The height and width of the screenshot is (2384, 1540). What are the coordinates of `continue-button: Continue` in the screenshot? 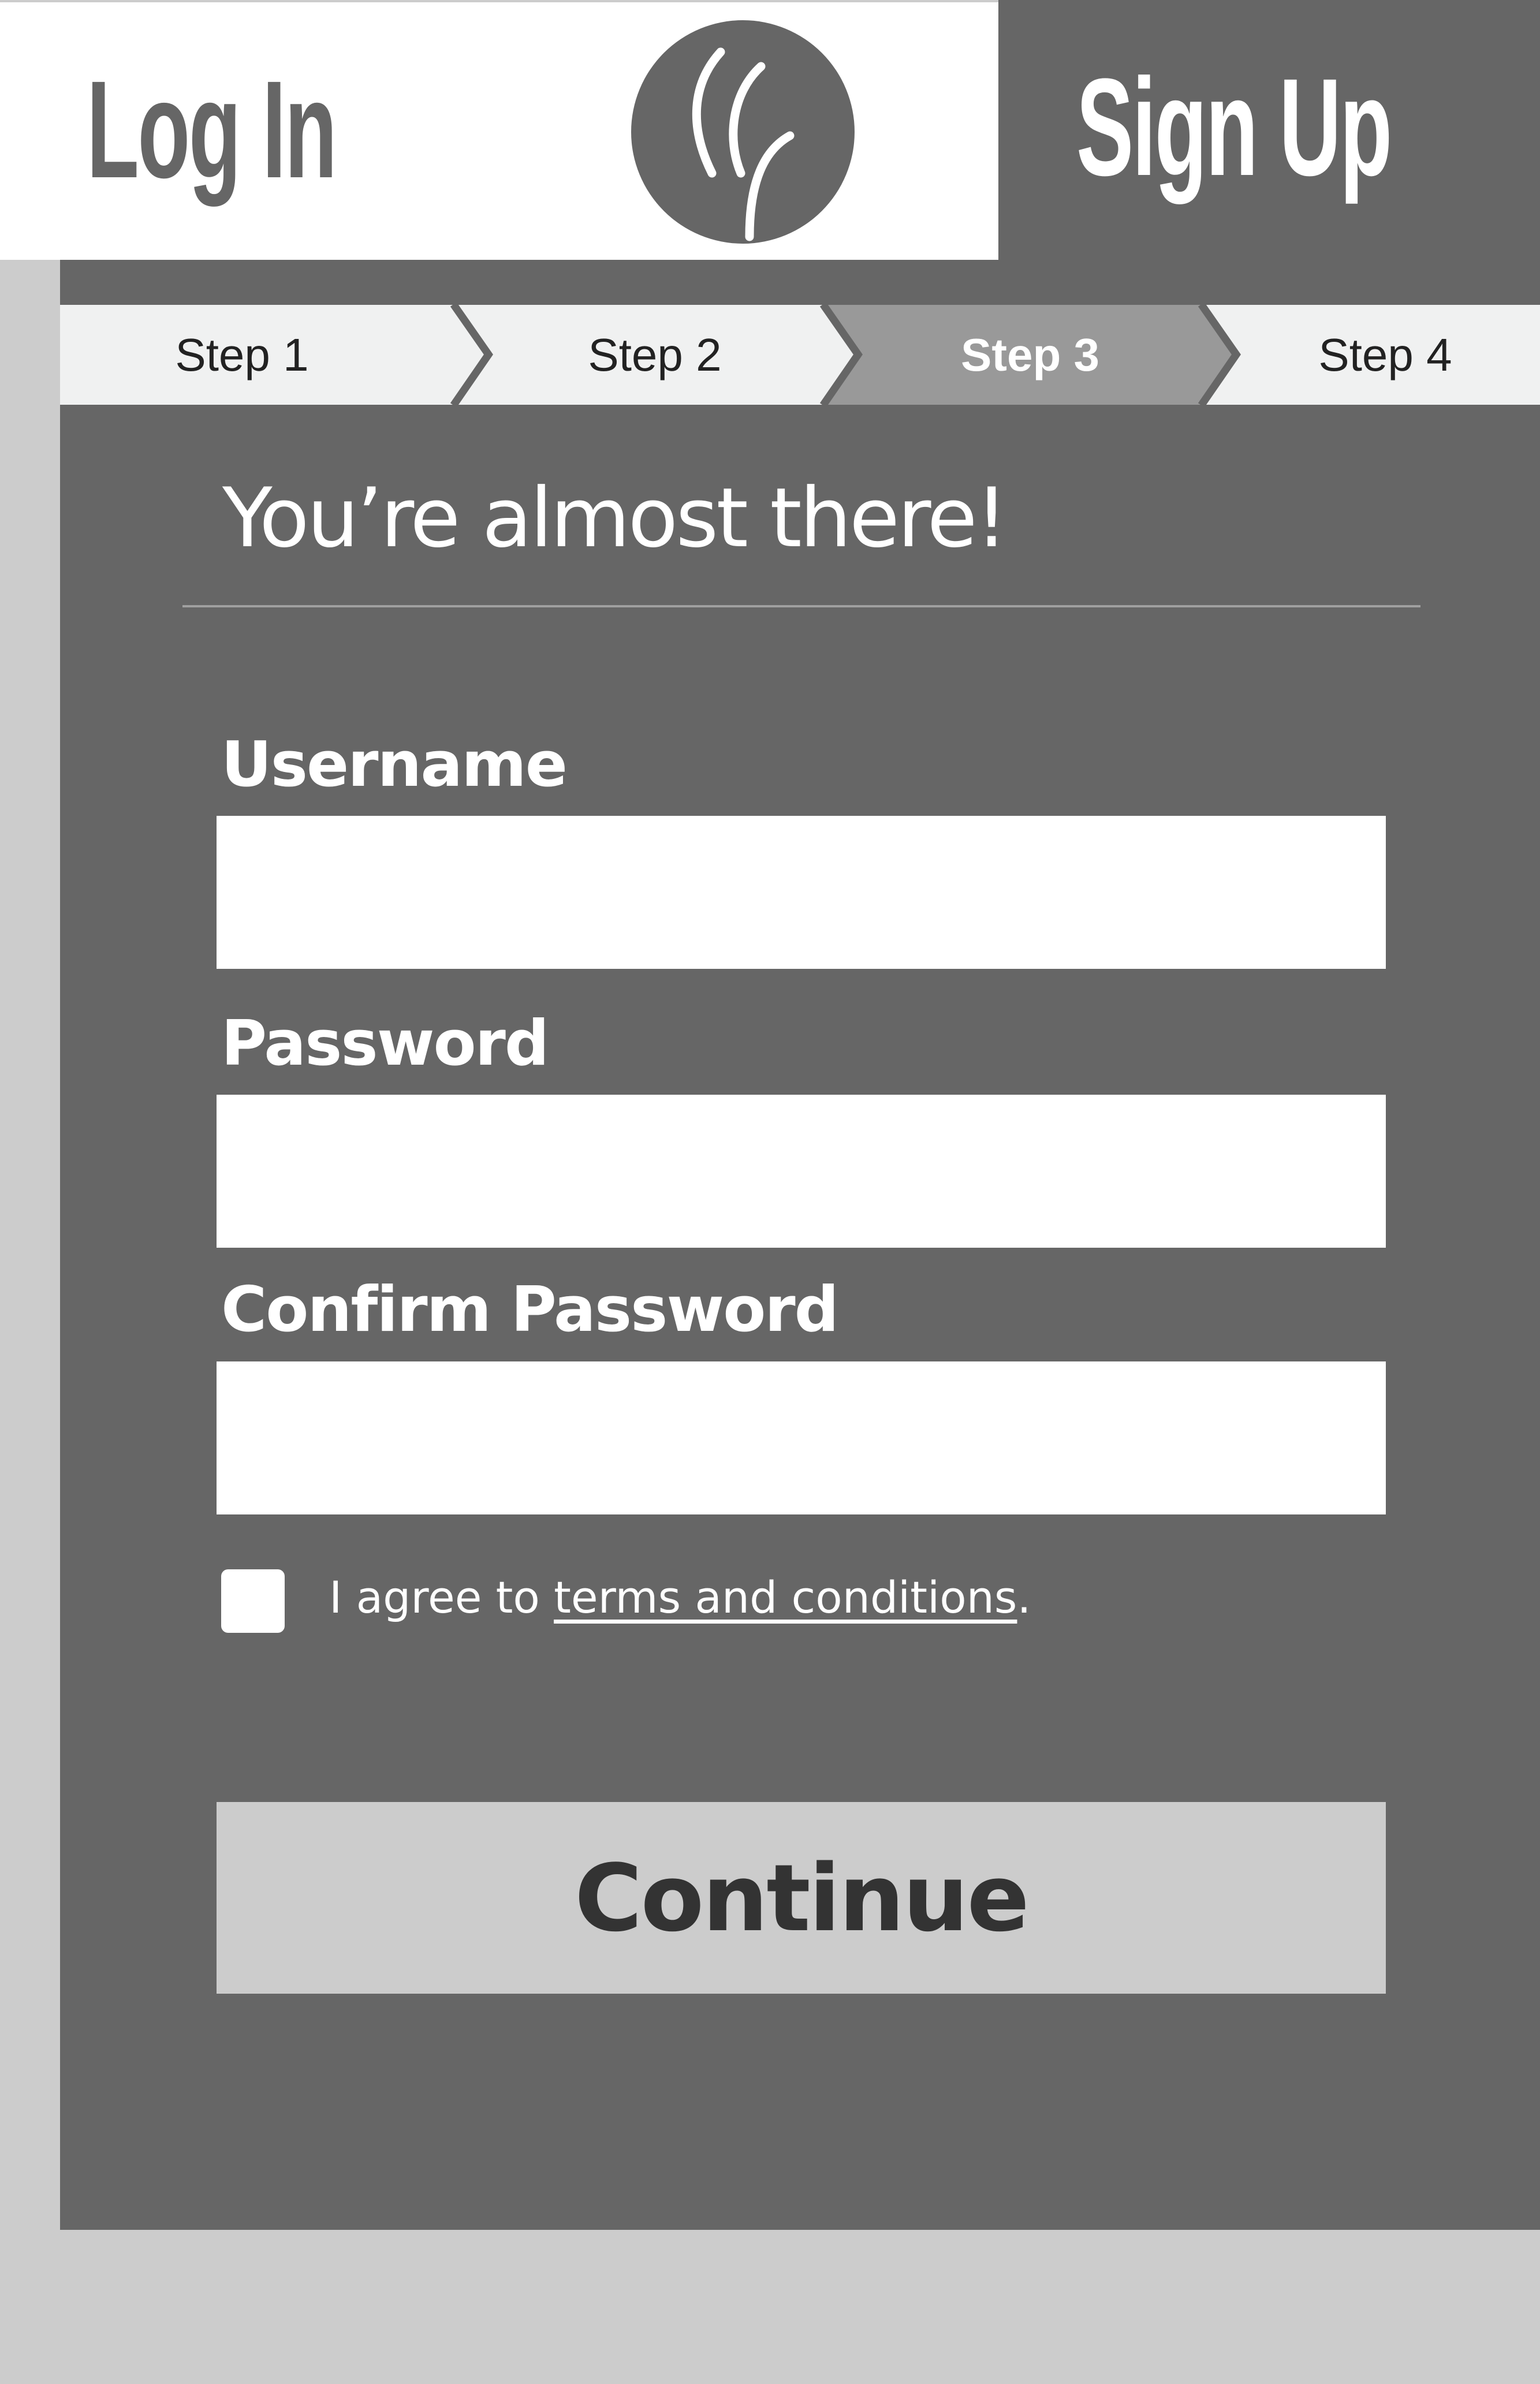 It's located at (802, 1898).